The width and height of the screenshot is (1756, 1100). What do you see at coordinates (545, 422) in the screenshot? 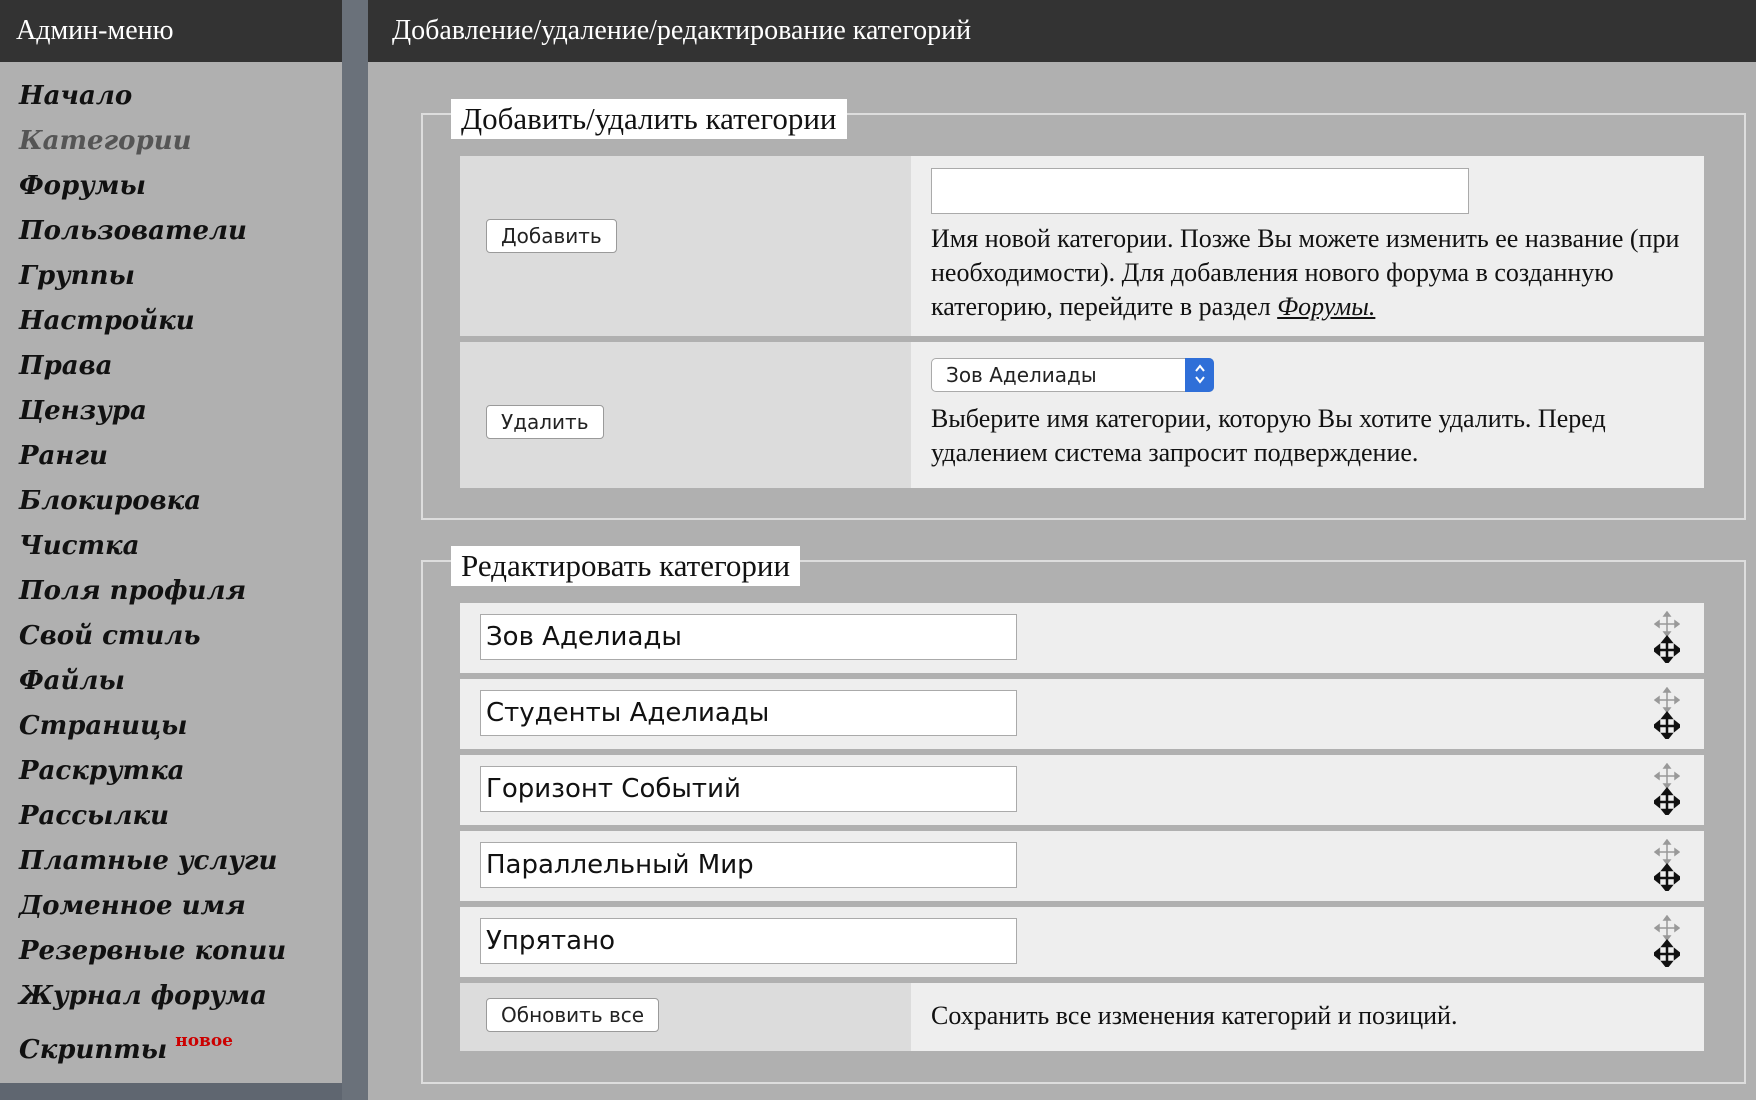
I see `delete-button: Удалить` at bounding box center [545, 422].